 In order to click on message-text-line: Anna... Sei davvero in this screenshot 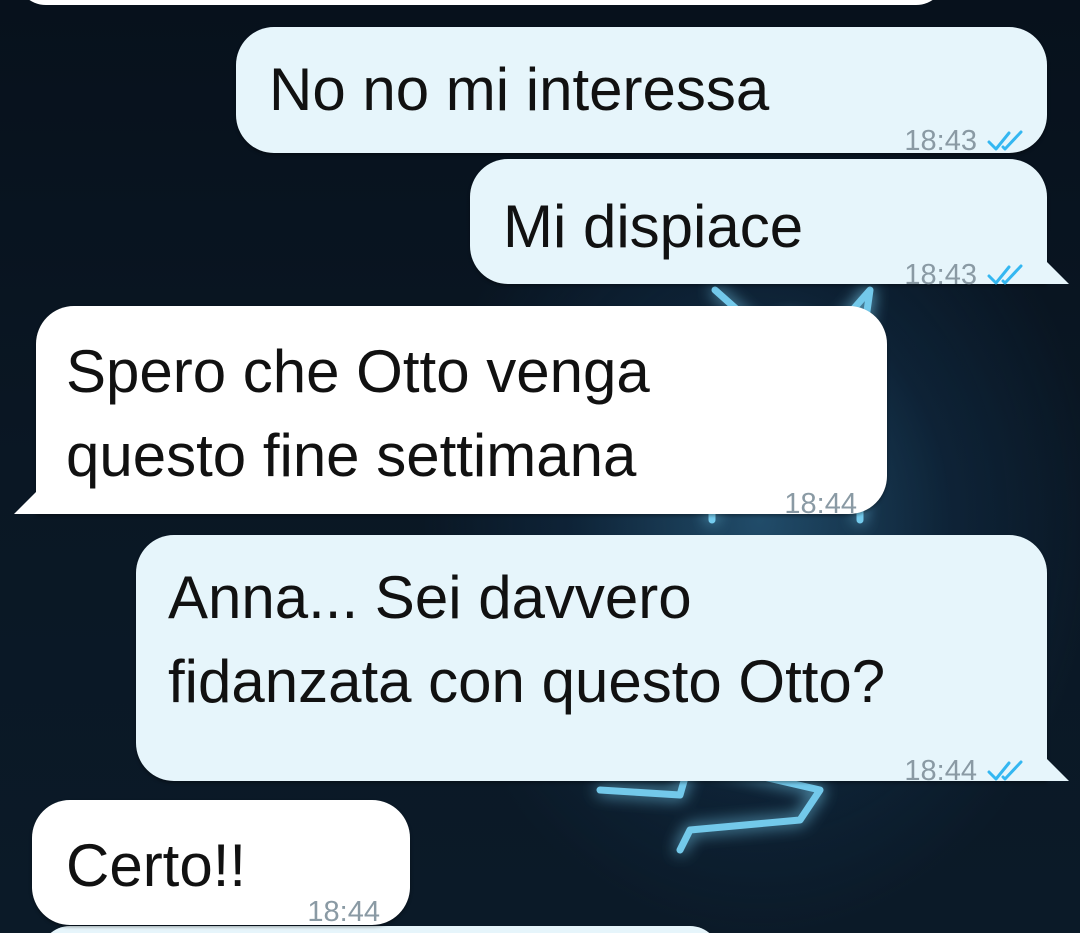, I will do `click(430, 597)`.